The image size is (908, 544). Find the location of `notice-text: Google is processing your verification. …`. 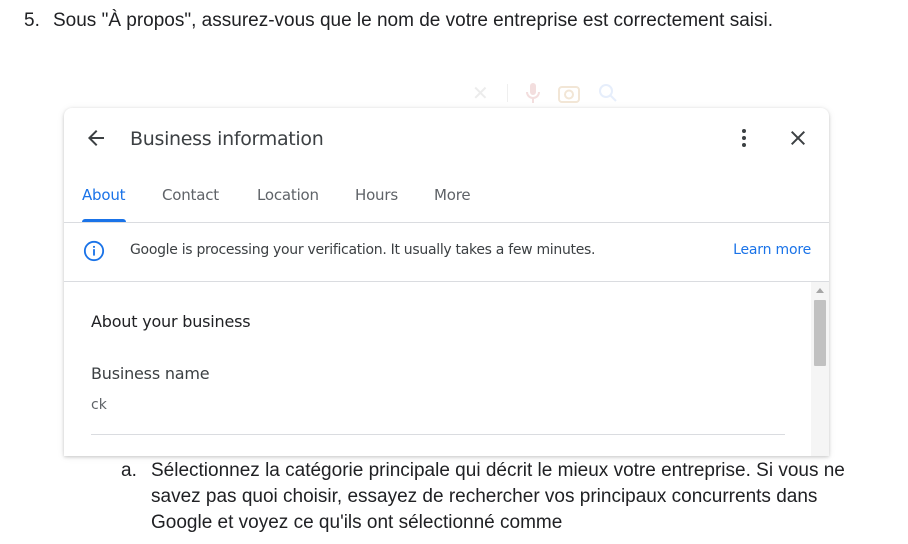

notice-text: Google is processing your verification. … is located at coordinates (363, 250).